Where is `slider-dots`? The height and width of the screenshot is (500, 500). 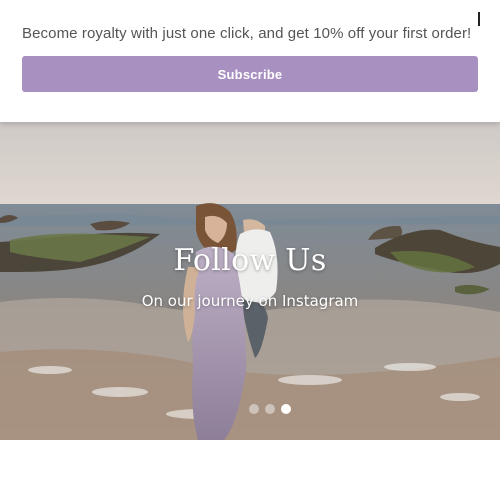
slider-dots is located at coordinates (270, 409).